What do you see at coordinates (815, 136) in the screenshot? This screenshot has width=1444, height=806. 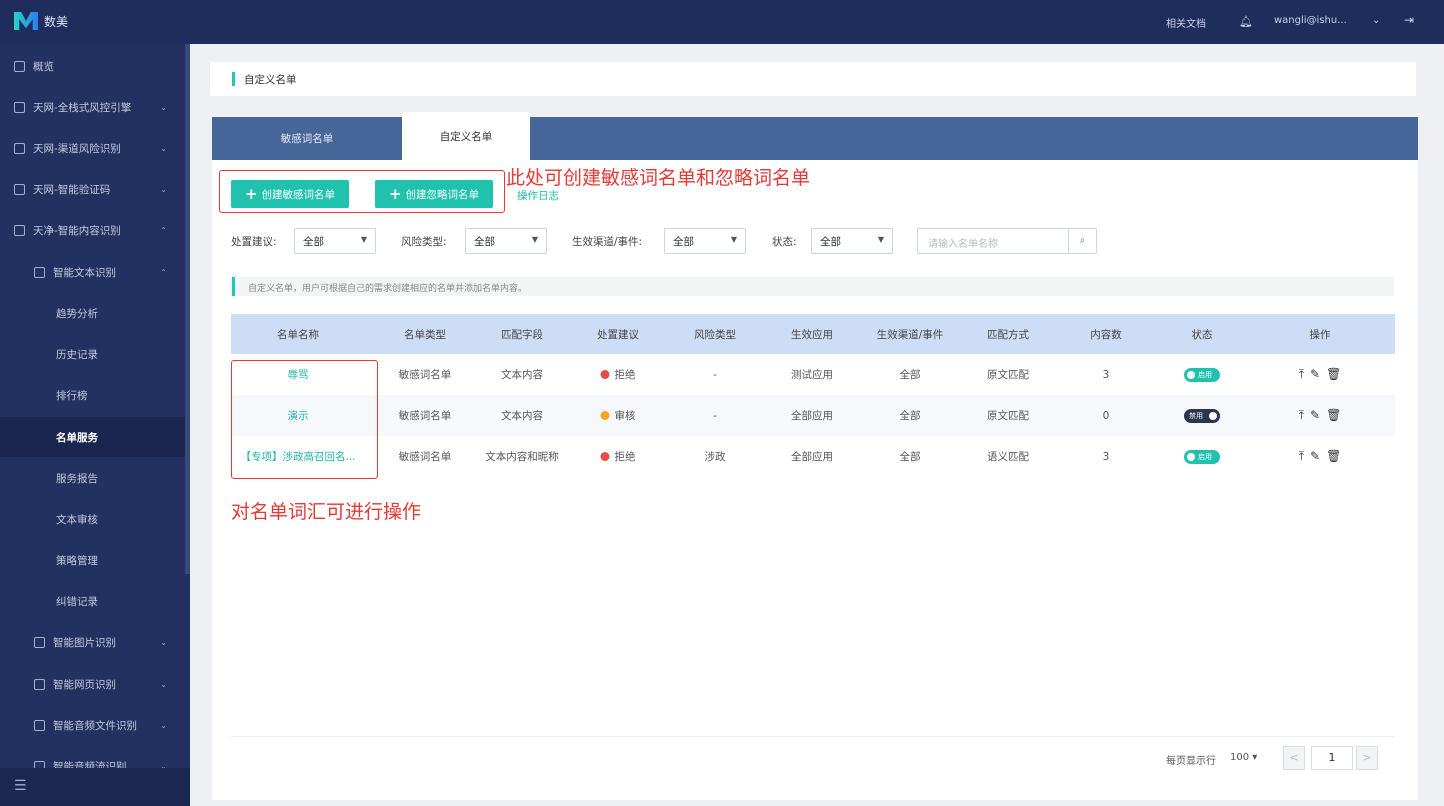 I see `tab-bar: 敏感词名单 自定义名单` at bounding box center [815, 136].